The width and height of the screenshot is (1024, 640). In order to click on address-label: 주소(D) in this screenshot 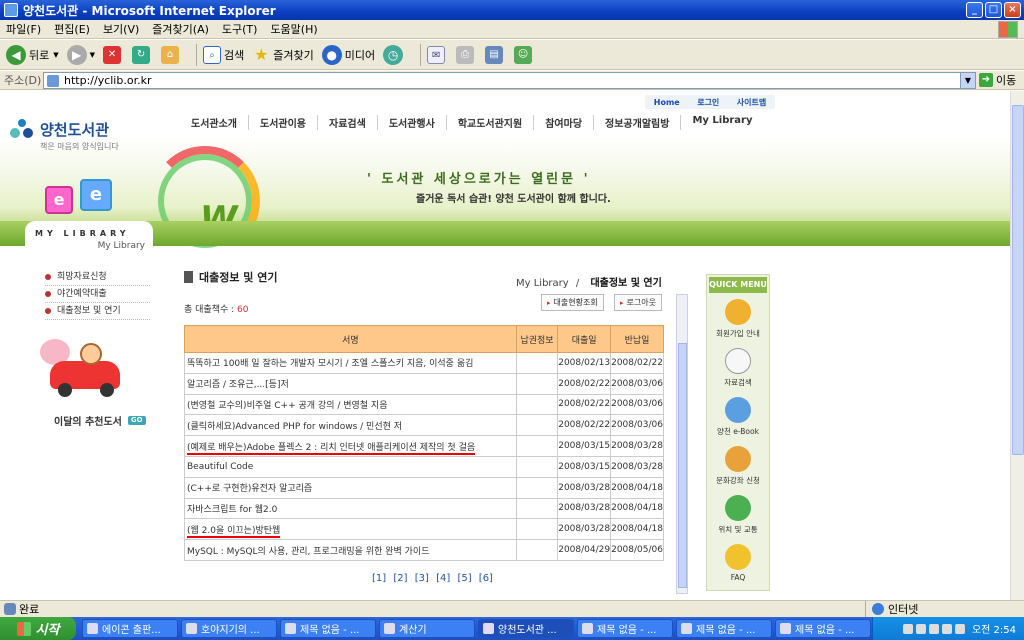, I will do `click(23, 80)`.